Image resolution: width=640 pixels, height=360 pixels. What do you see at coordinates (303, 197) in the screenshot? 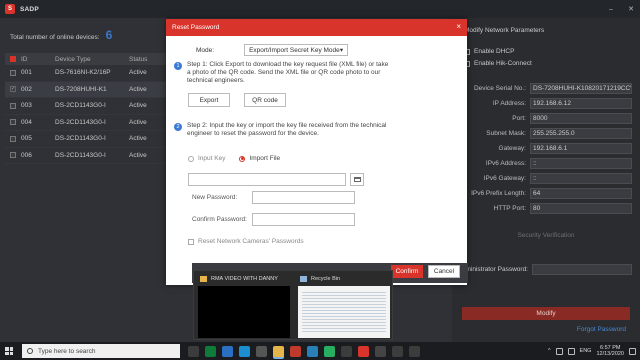
I see `new-password-input` at bounding box center [303, 197].